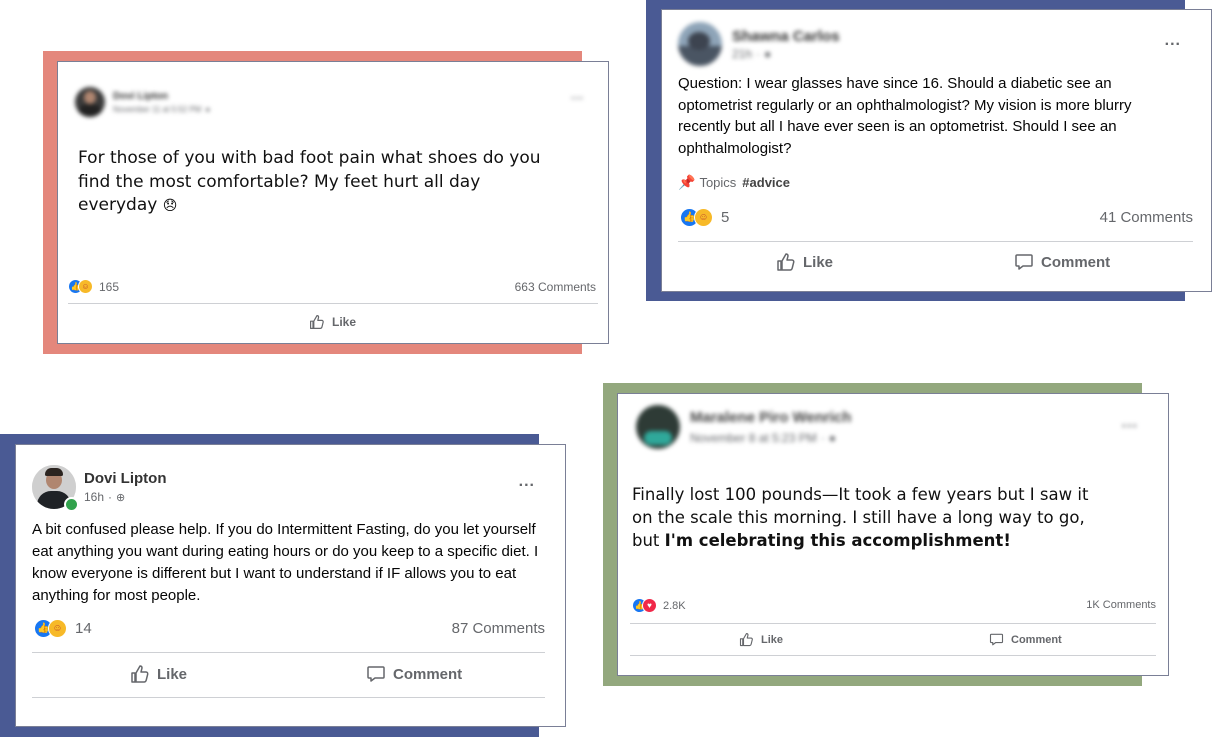 The width and height of the screenshot is (1212, 737). I want to click on topics-row: 📌 Topics #advice, so click(734, 182).